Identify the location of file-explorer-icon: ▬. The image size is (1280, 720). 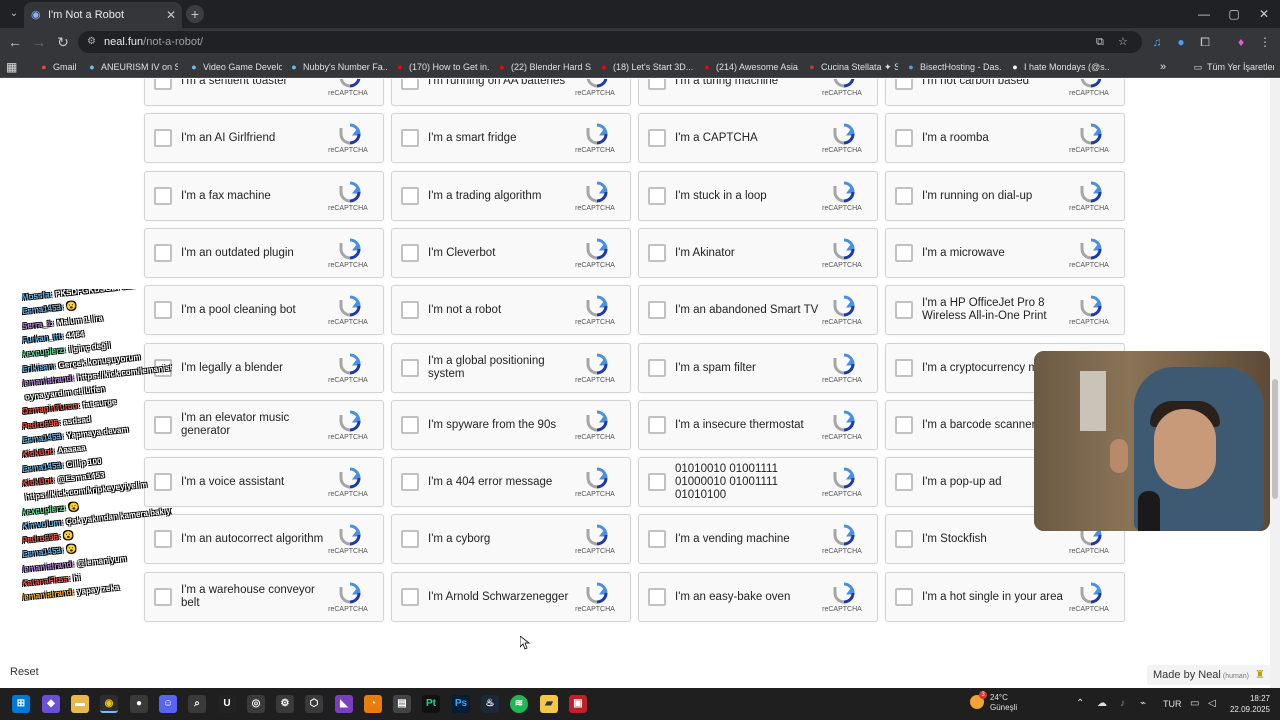
(80, 704).